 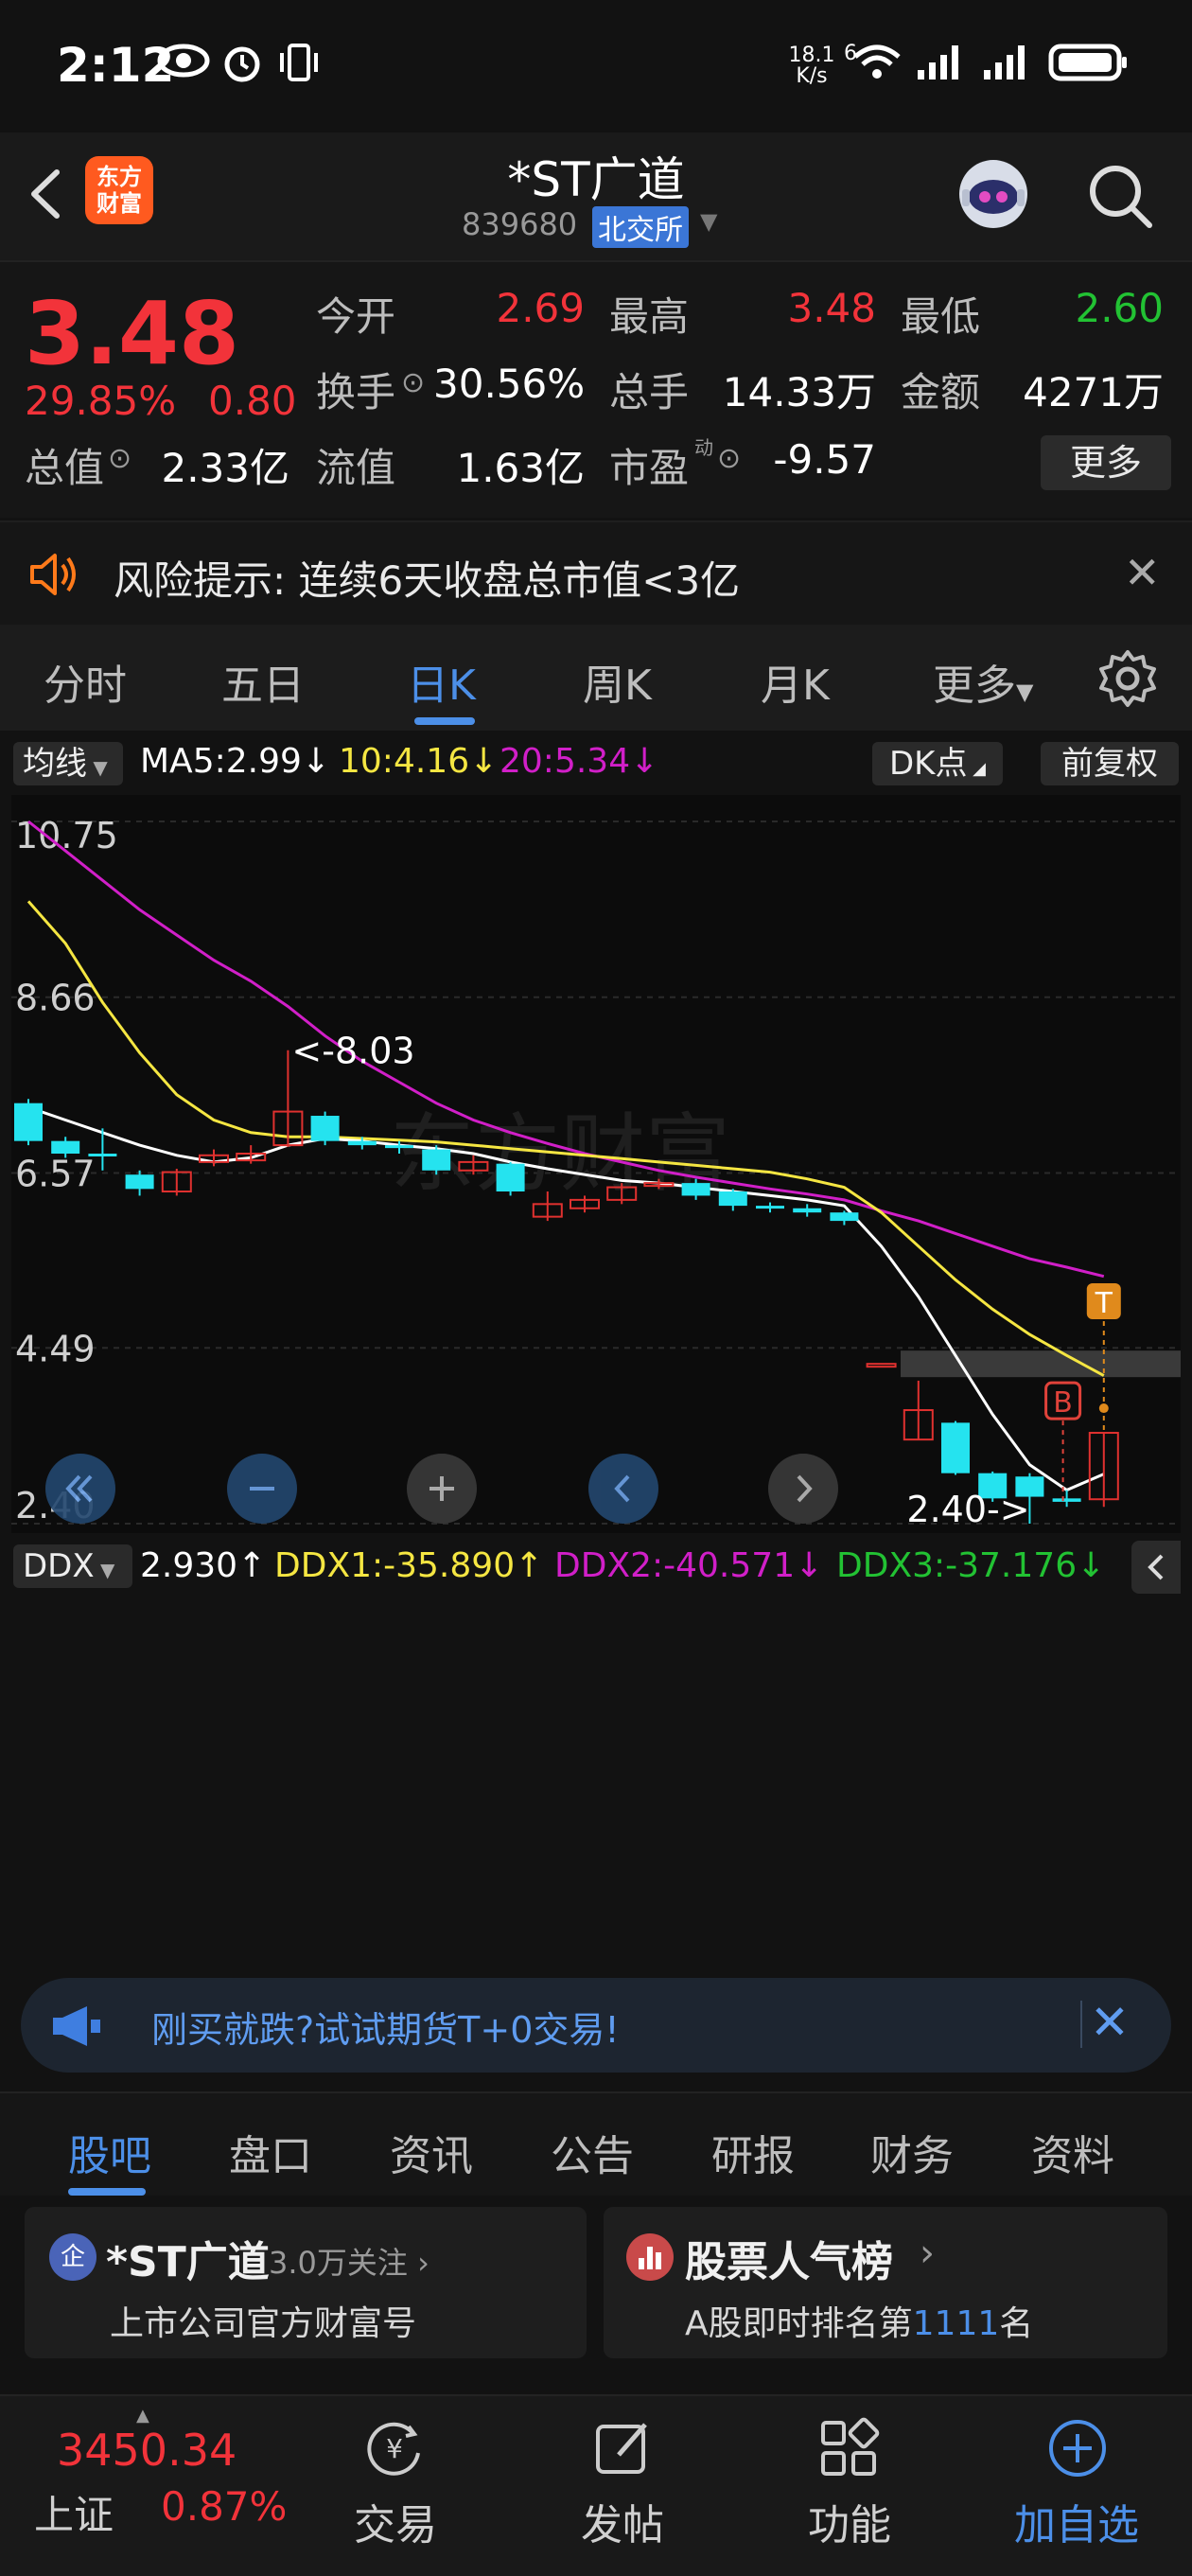 What do you see at coordinates (803, 1489) in the screenshot?
I see `scroll-right-button` at bounding box center [803, 1489].